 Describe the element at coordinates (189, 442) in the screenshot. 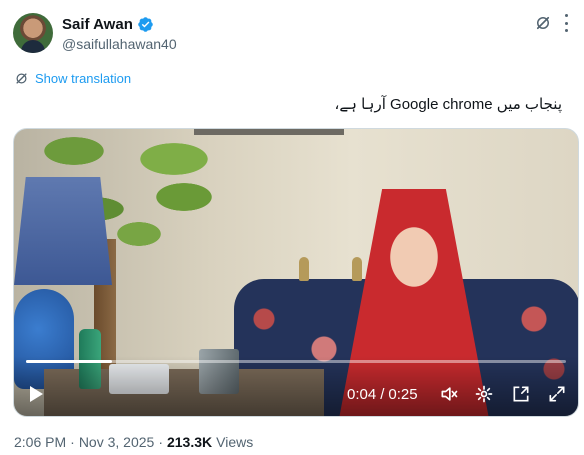

I see `views-count: 213.3K` at that location.